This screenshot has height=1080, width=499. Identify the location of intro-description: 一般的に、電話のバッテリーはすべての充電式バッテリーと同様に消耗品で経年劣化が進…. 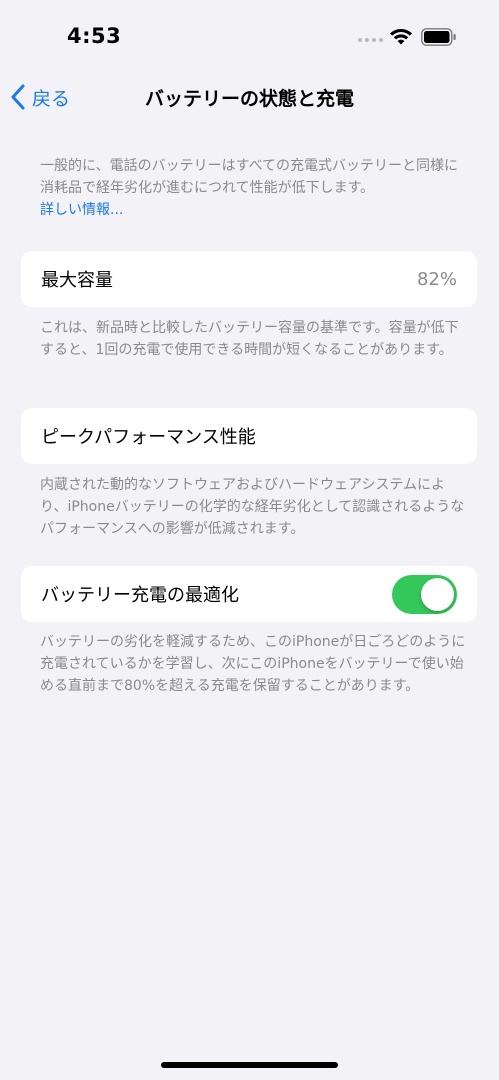
(255, 188).